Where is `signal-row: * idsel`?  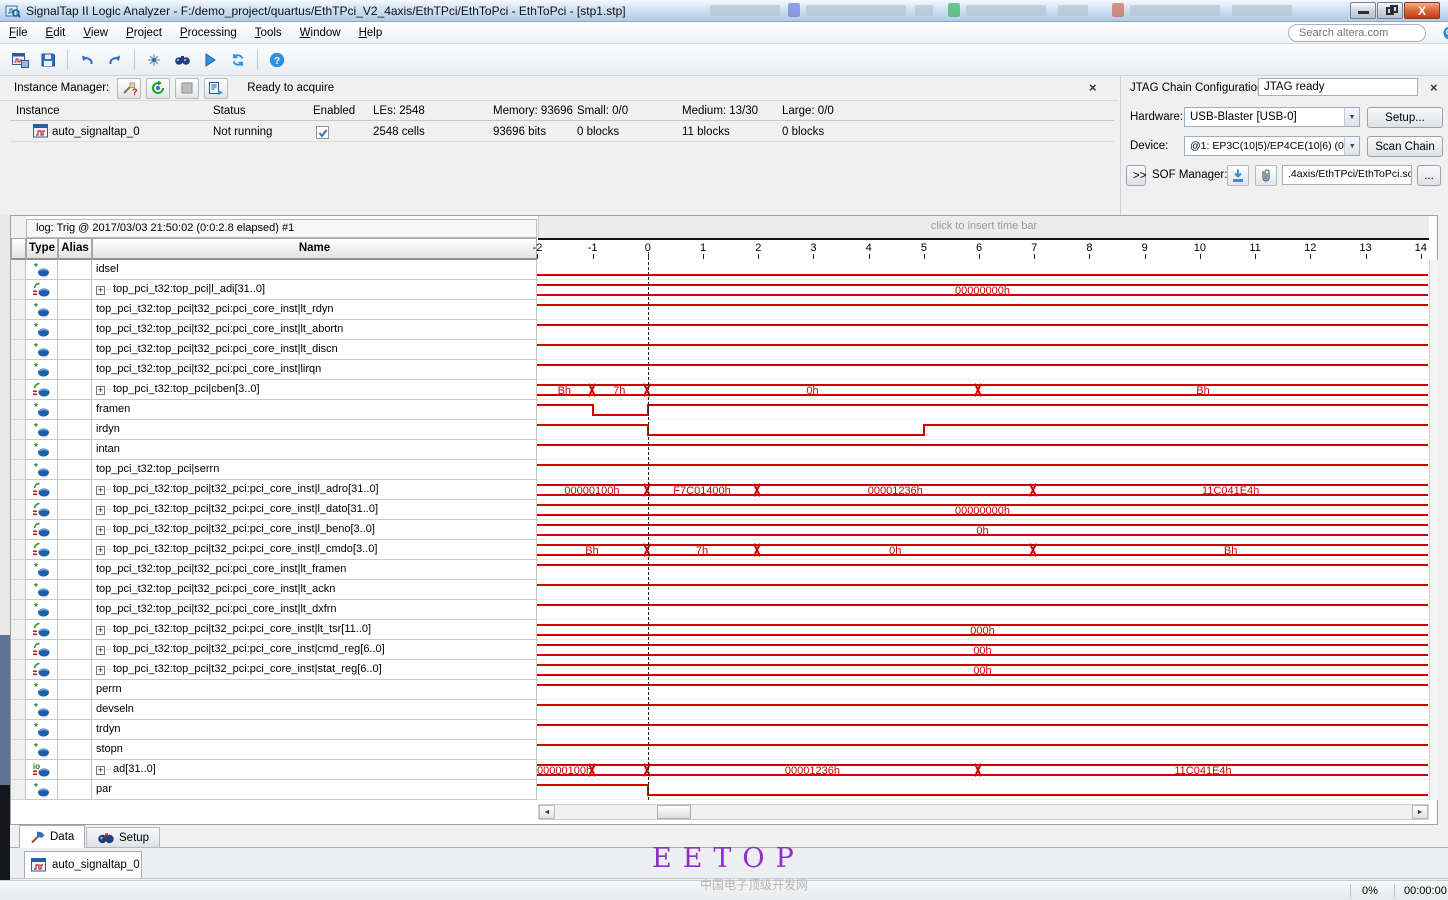
signal-row: * idsel is located at coordinates (720, 270).